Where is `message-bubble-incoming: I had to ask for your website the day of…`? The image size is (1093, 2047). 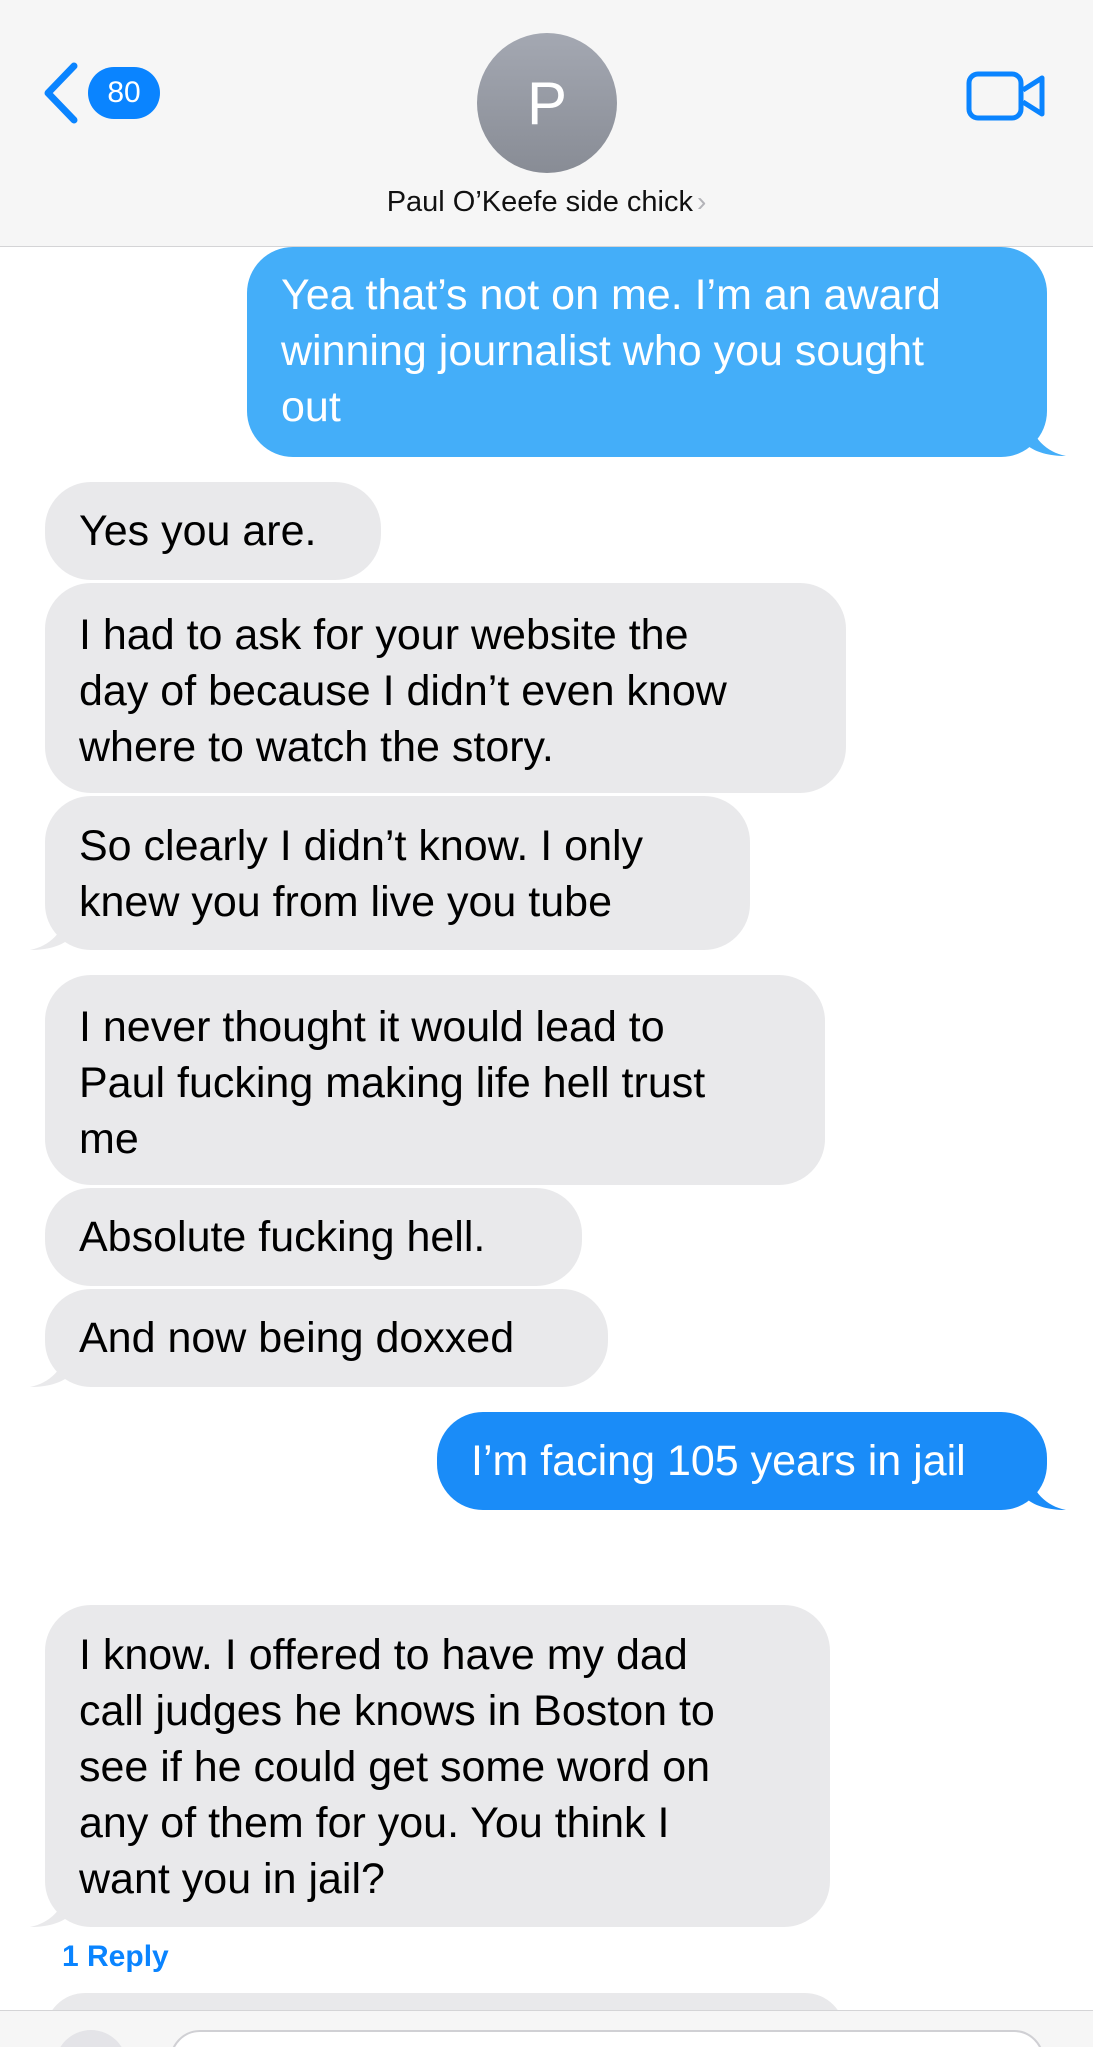
message-bubble-incoming: I had to ask for your website the day of… is located at coordinates (445, 688).